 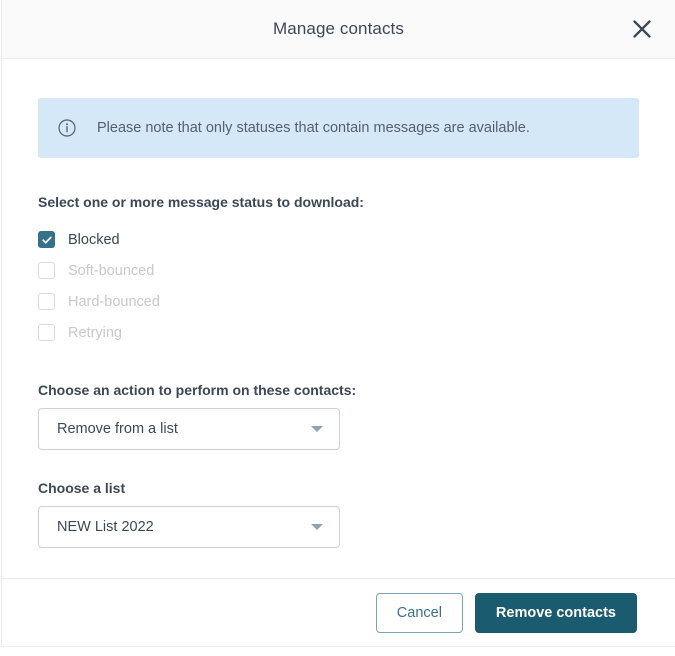 I want to click on checkbox-label: Retrying, so click(x=95, y=332).